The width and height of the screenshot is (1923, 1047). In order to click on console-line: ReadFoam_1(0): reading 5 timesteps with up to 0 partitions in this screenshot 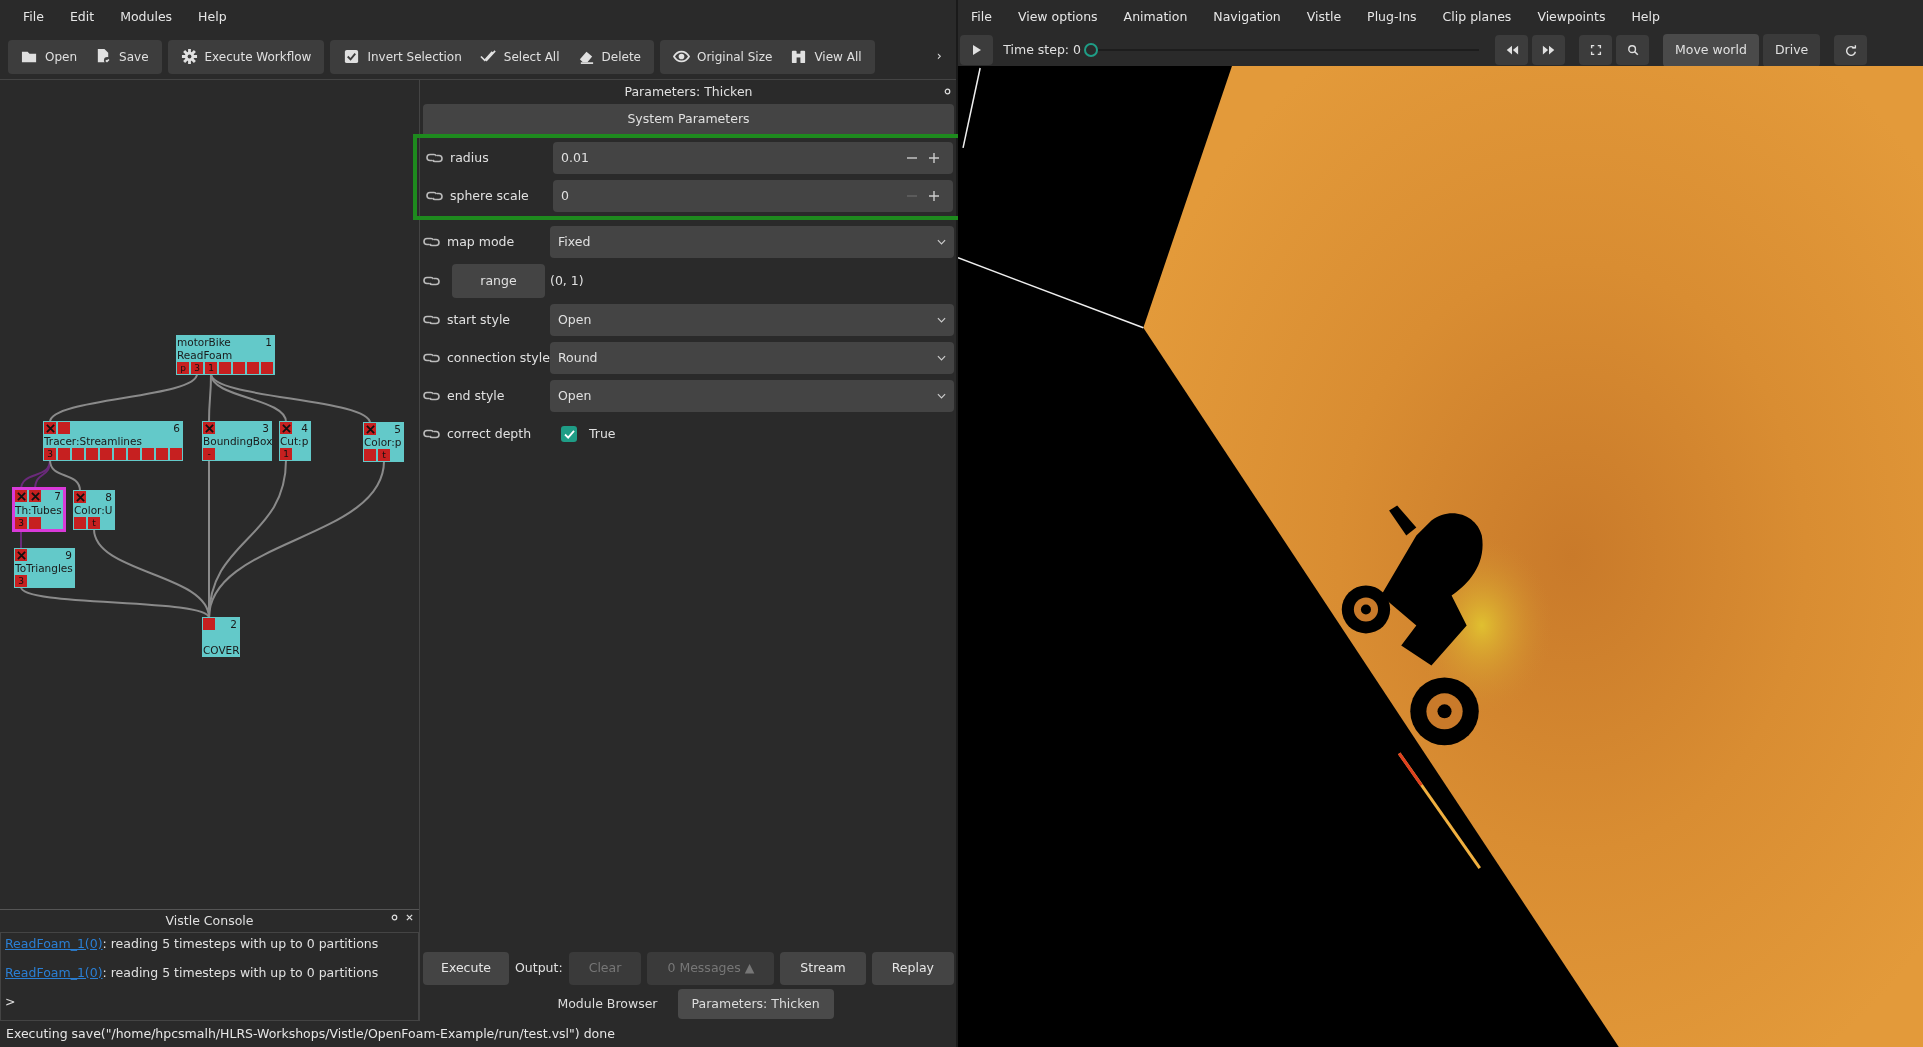, I will do `click(192, 944)`.